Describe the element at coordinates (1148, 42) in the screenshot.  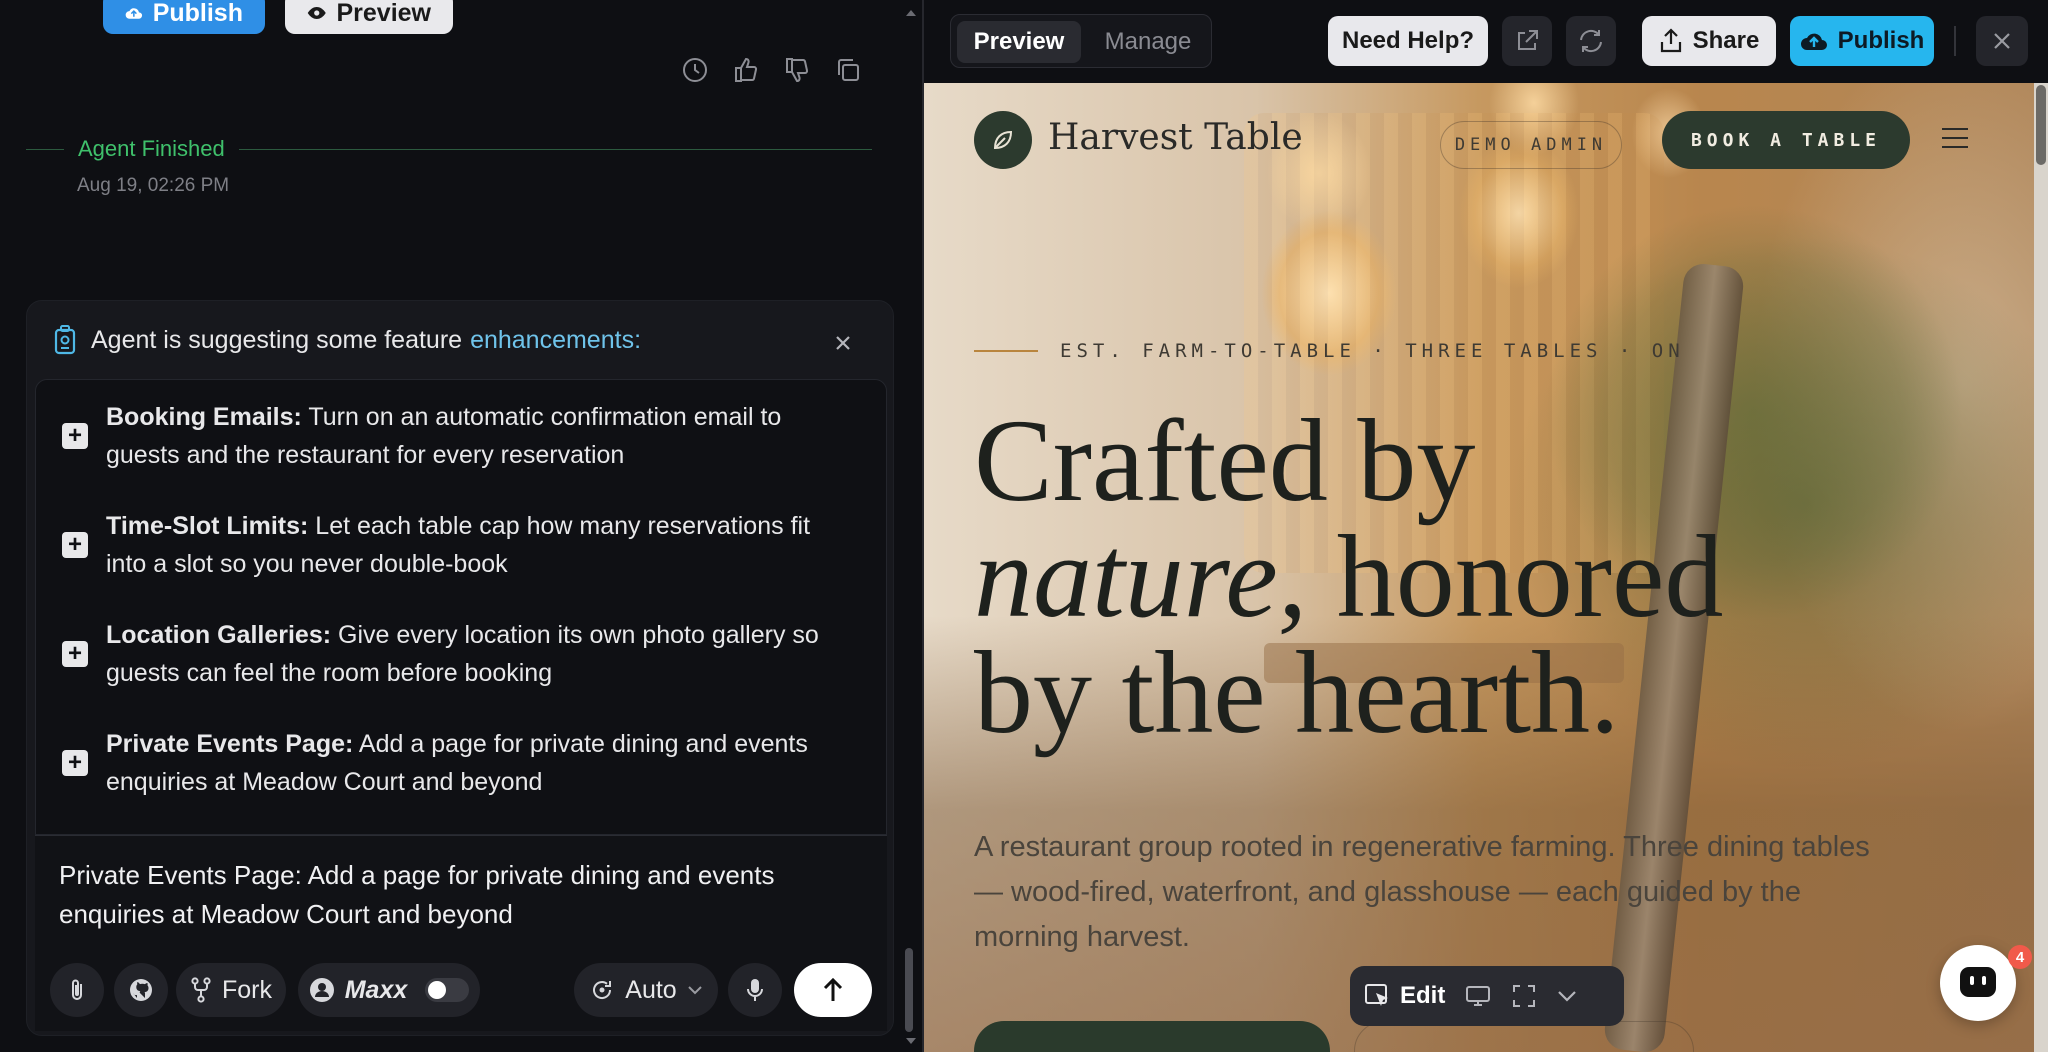
I see `tab-manage: Manage` at that location.